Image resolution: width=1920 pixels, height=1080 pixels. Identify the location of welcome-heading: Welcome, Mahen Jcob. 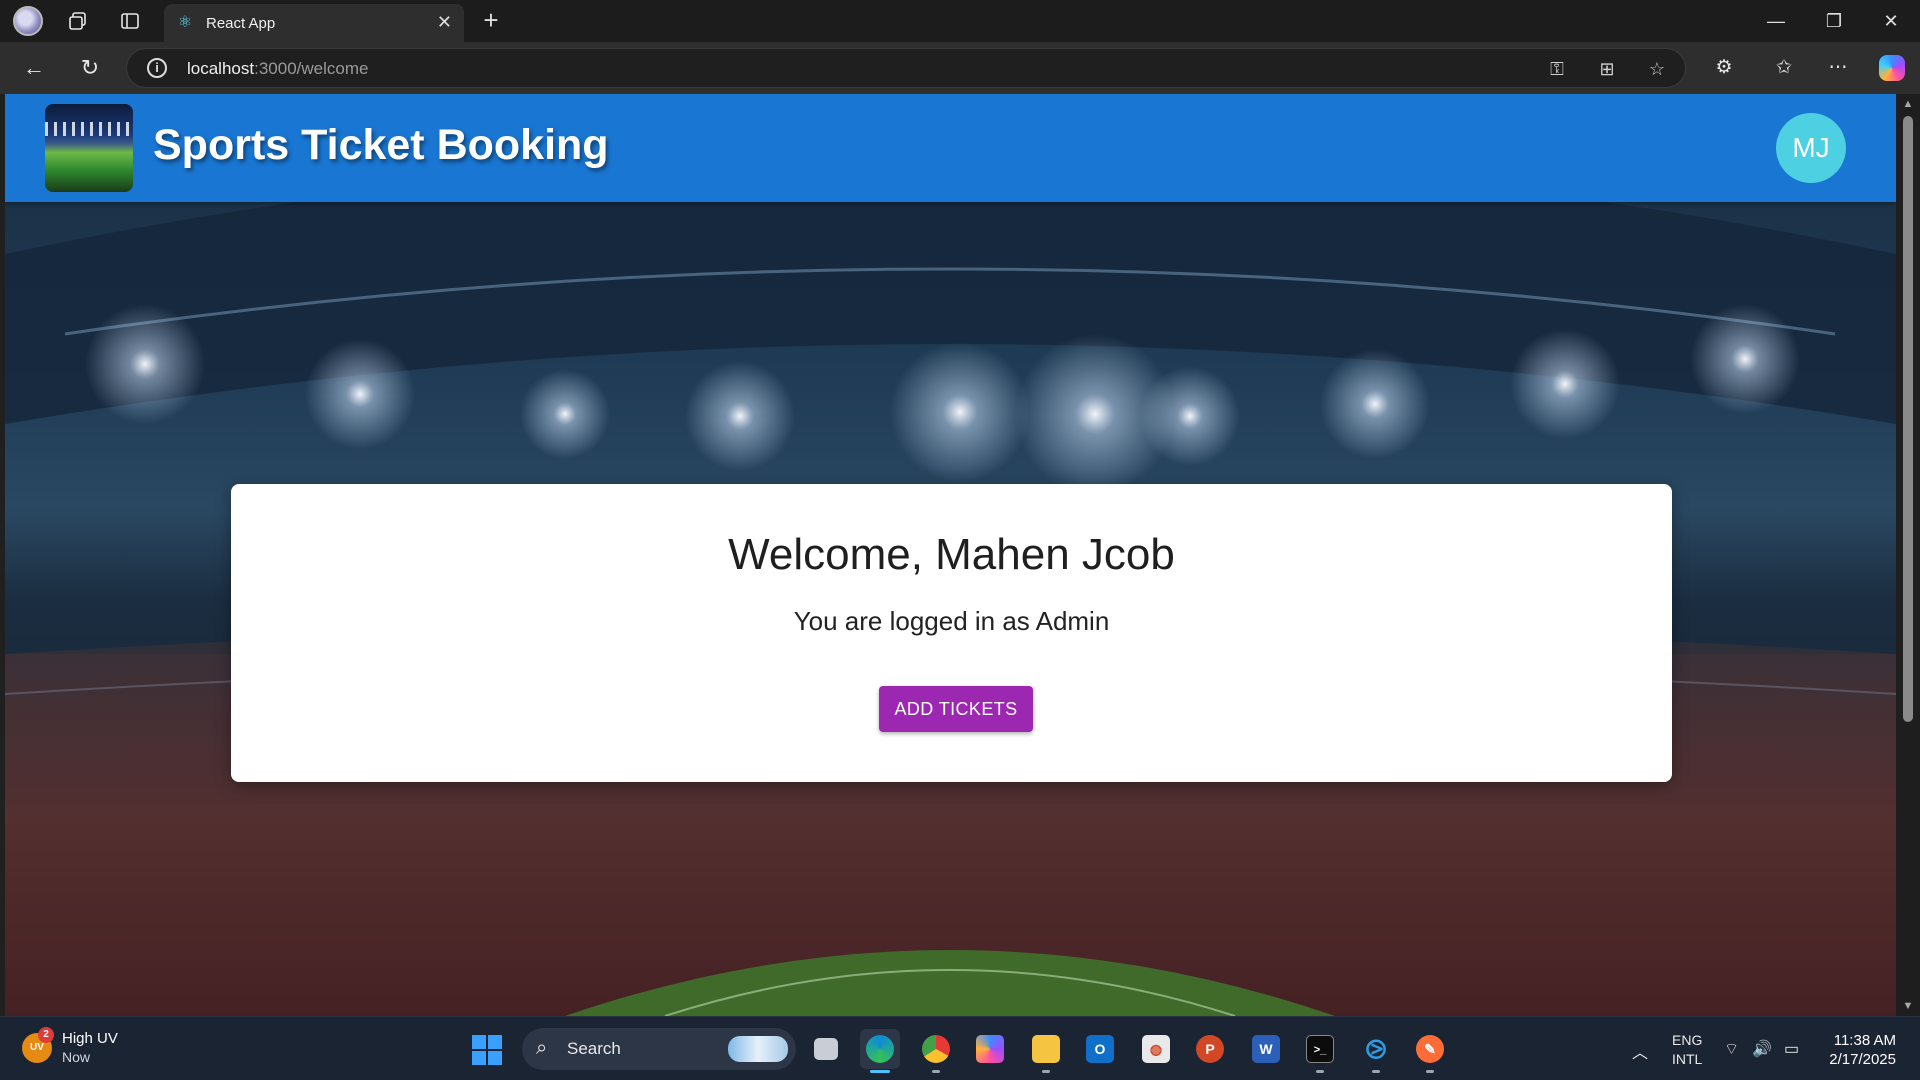
(951, 554).